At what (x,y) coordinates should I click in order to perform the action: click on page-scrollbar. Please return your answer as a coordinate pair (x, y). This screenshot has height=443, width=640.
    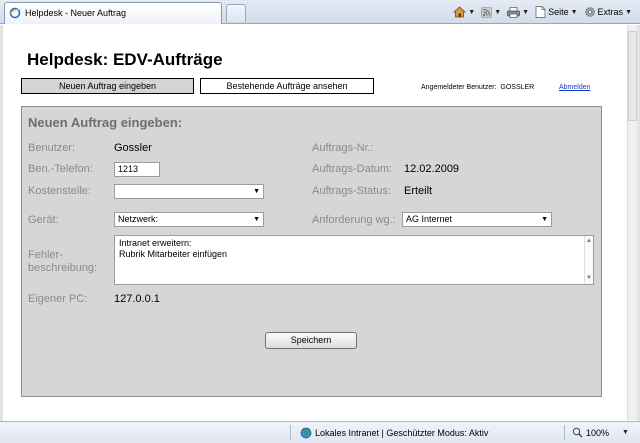
    Looking at the image, I should click on (632, 222).